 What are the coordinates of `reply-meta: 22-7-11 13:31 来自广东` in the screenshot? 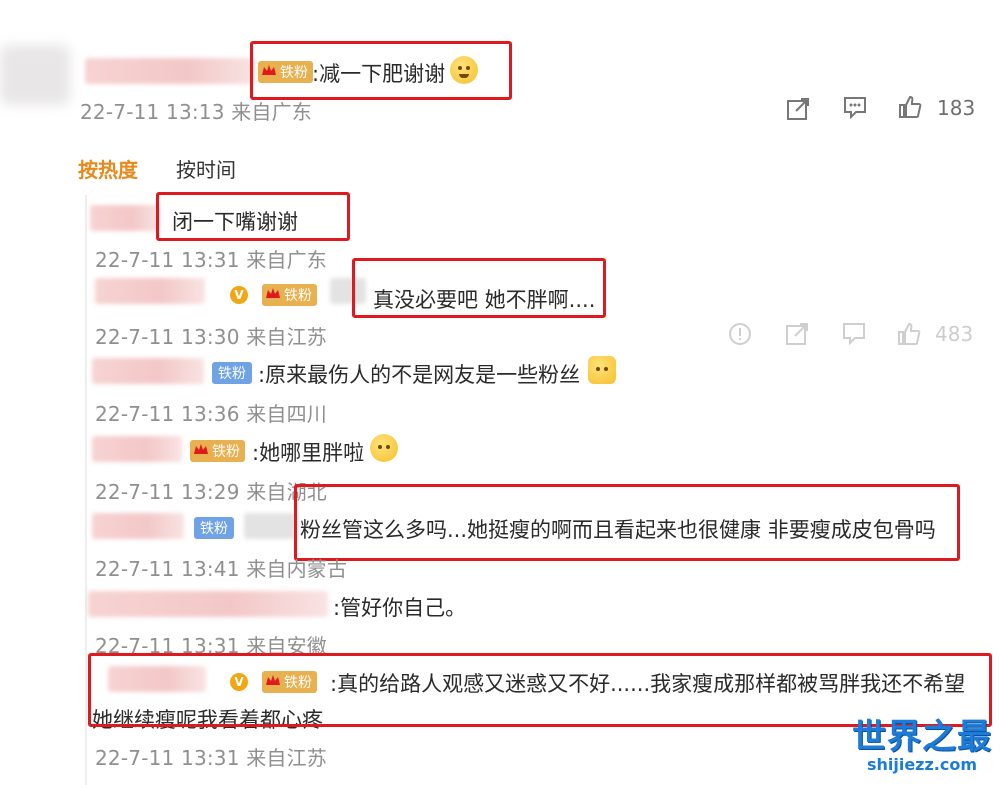 It's located at (211, 260).